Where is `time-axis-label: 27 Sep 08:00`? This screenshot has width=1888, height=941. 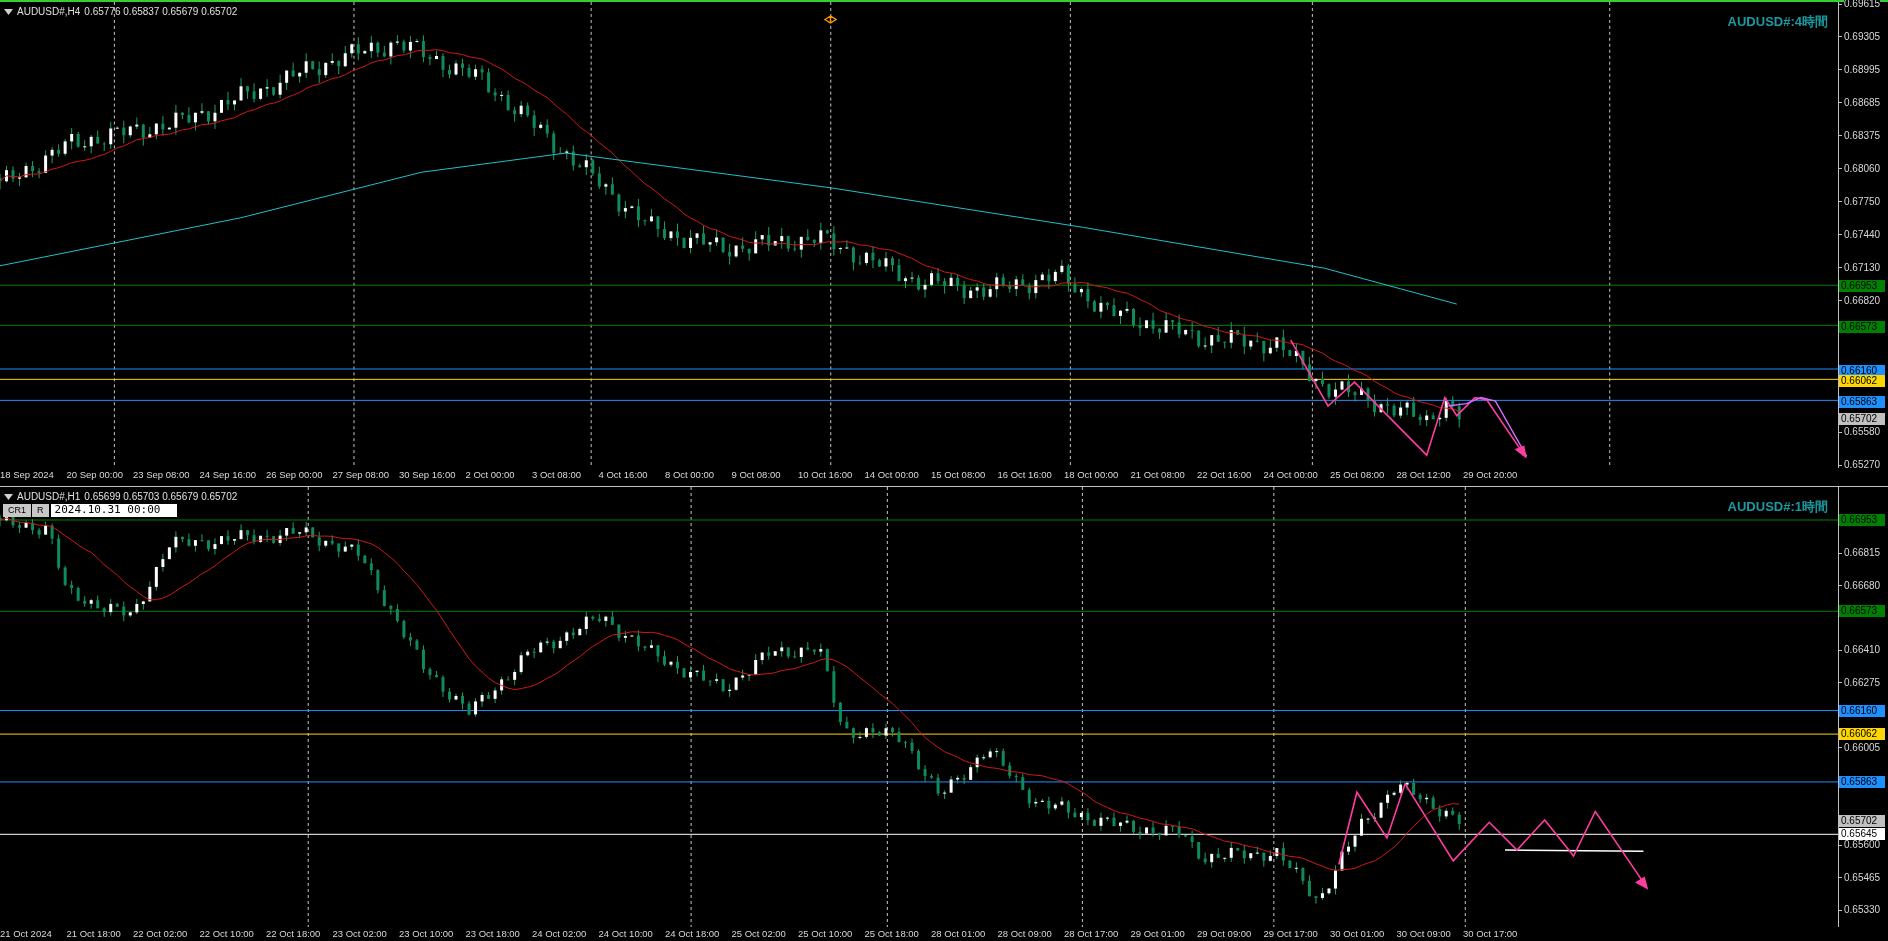
time-axis-label: 27 Sep 08:00 is located at coordinates (361, 475).